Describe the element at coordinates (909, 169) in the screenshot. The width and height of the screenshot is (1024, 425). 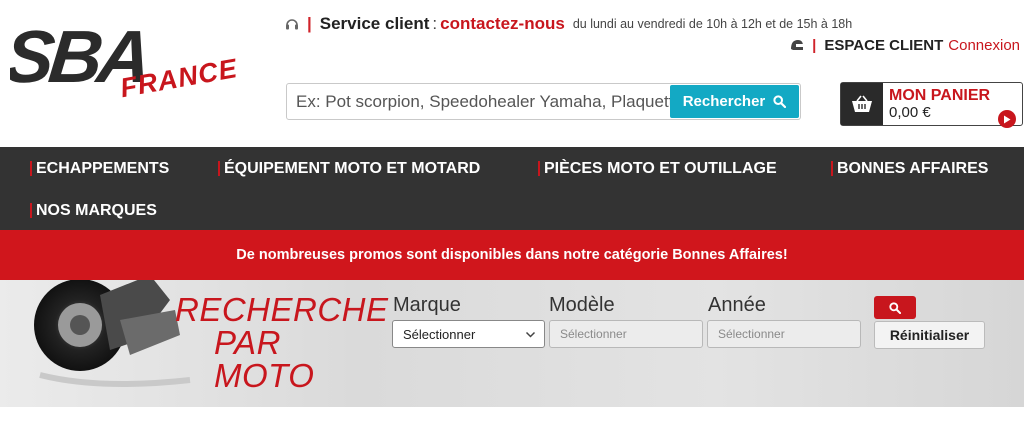
I see `nav-item-bonnes-affaires: BONNES AFFAIRES` at that location.